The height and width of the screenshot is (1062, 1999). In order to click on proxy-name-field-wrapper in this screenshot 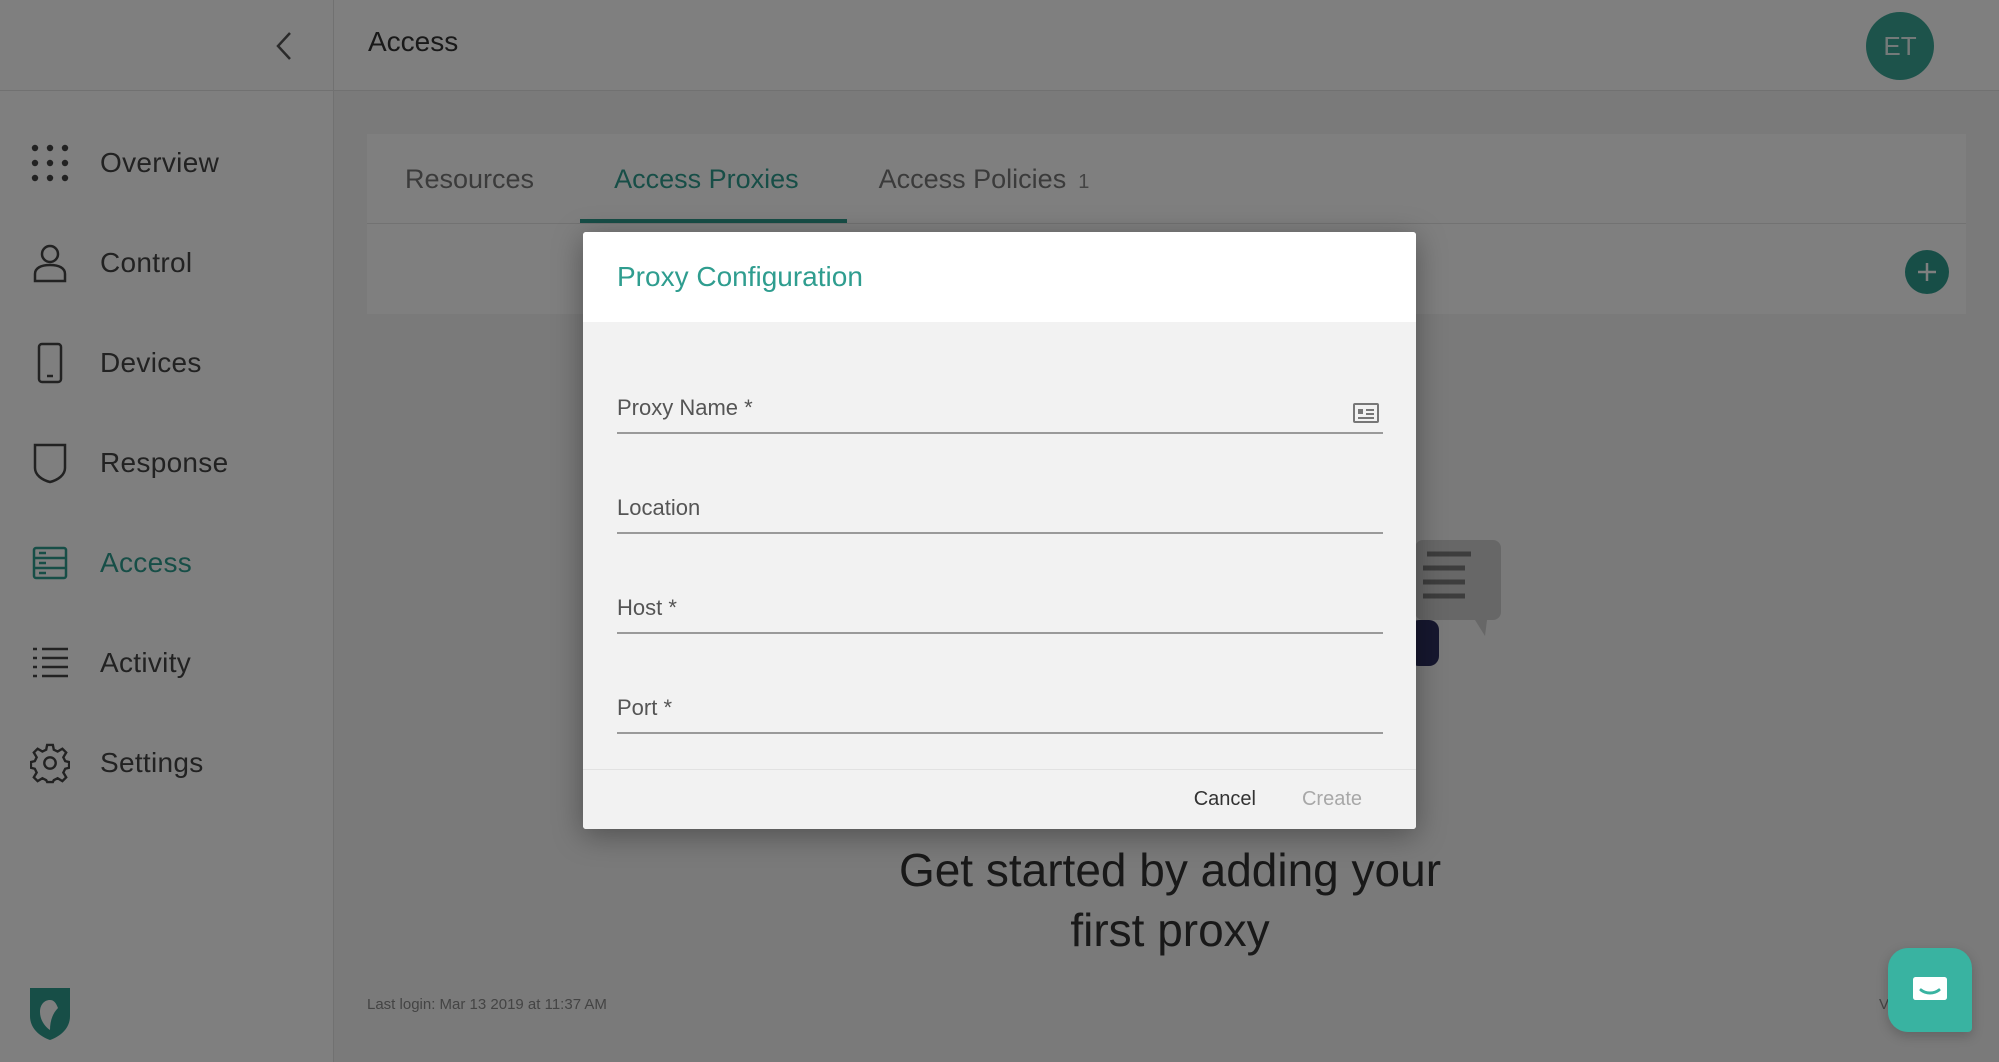, I will do `click(1000, 398)`.